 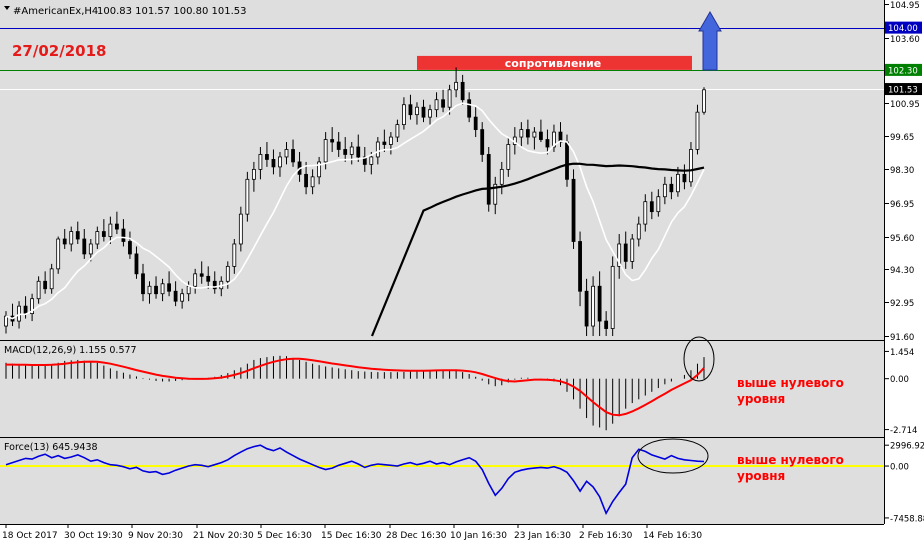 What do you see at coordinates (902, 205) in the screenshot?
I see `price-tick-label: 96.95` at bounding box center [902, 205].